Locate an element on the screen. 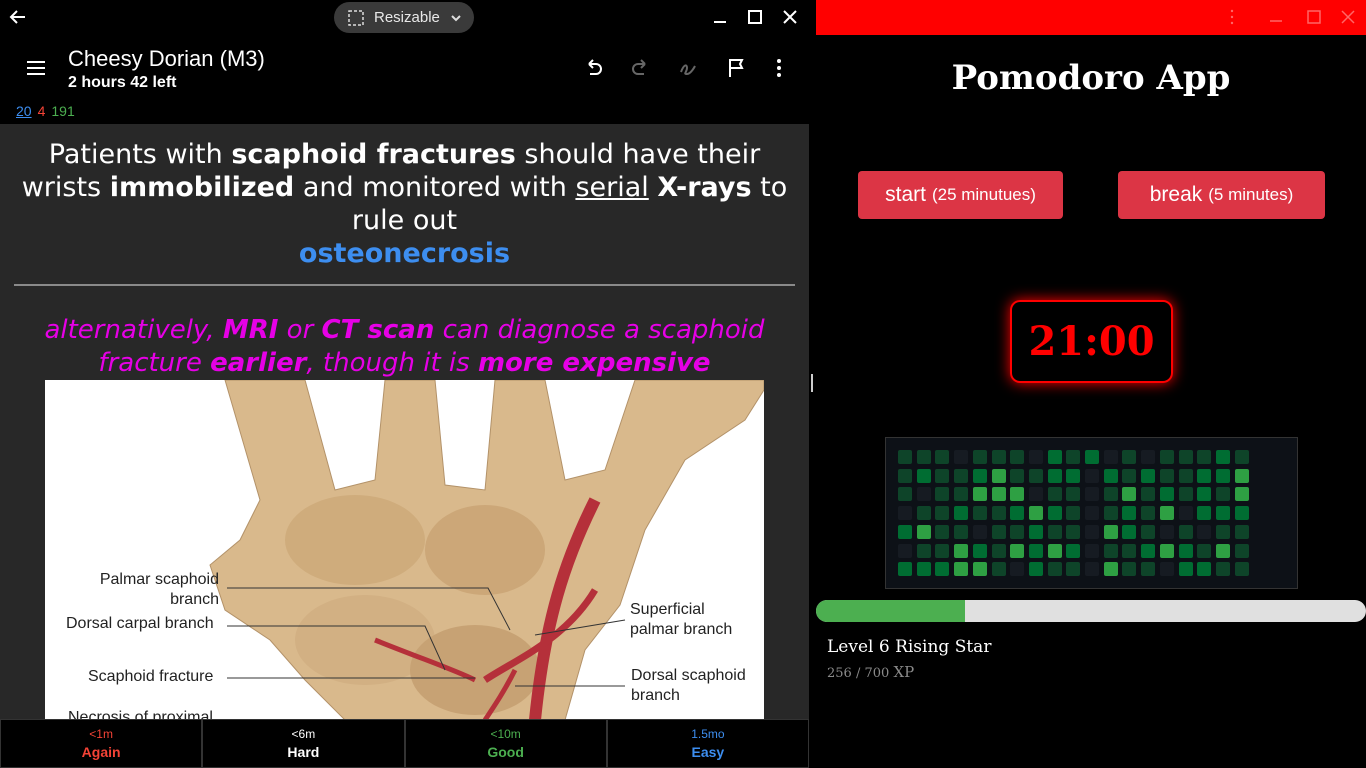  again-button: <1m Again is located at coordinates (101, 743).